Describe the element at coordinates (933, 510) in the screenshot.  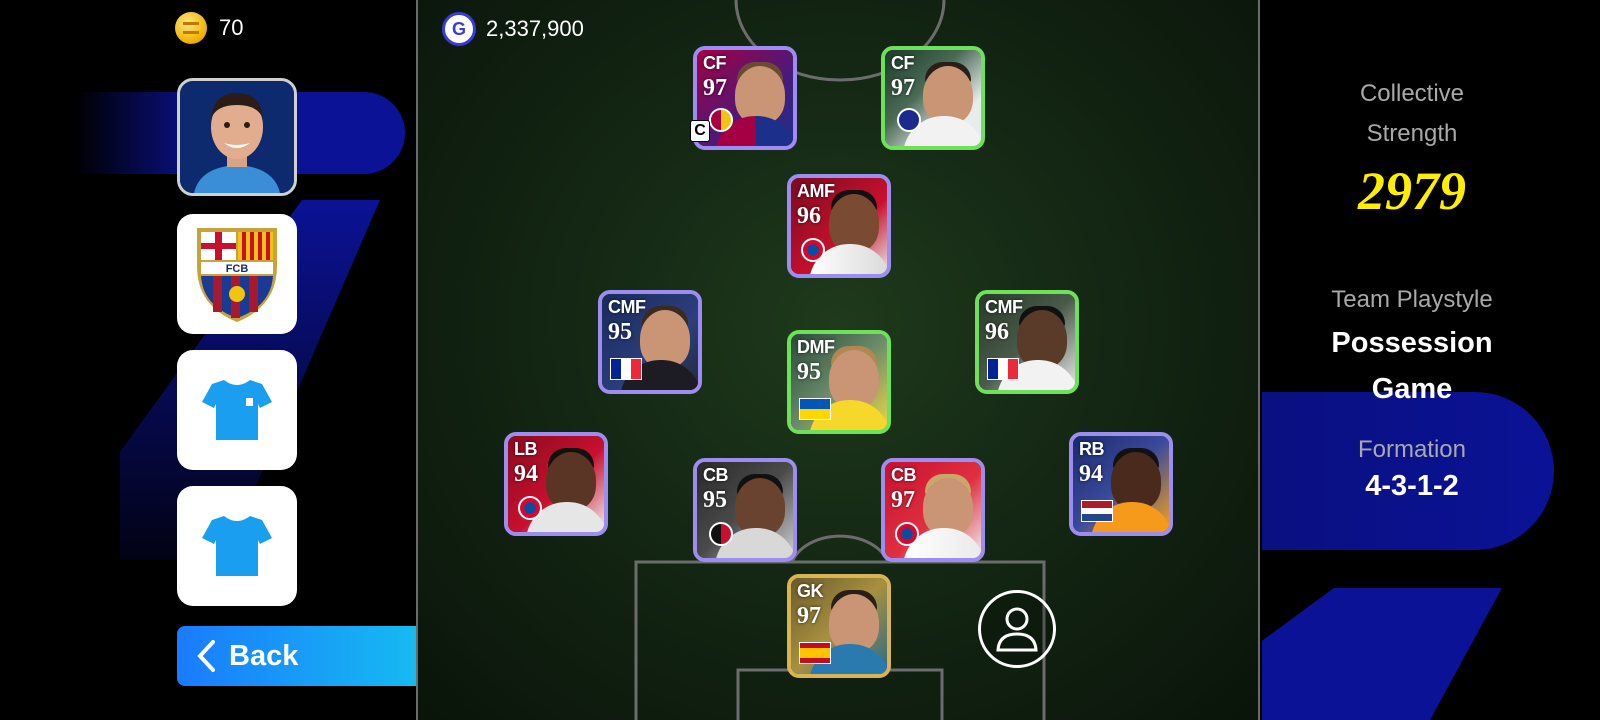
I see `player-card-cb-right: CB 97` at that location.